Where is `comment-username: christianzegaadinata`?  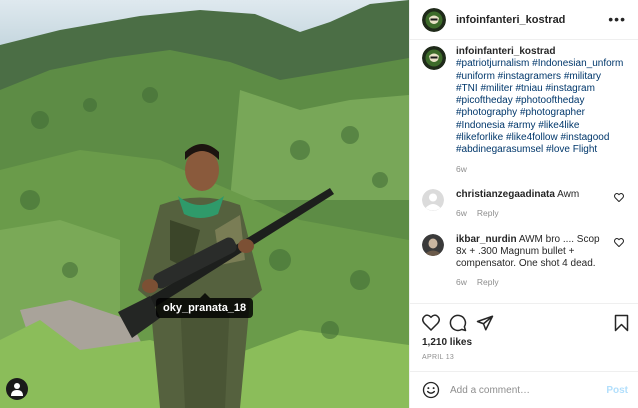
comment-username: christianzegaadinata is located at coordinates (505, 194).